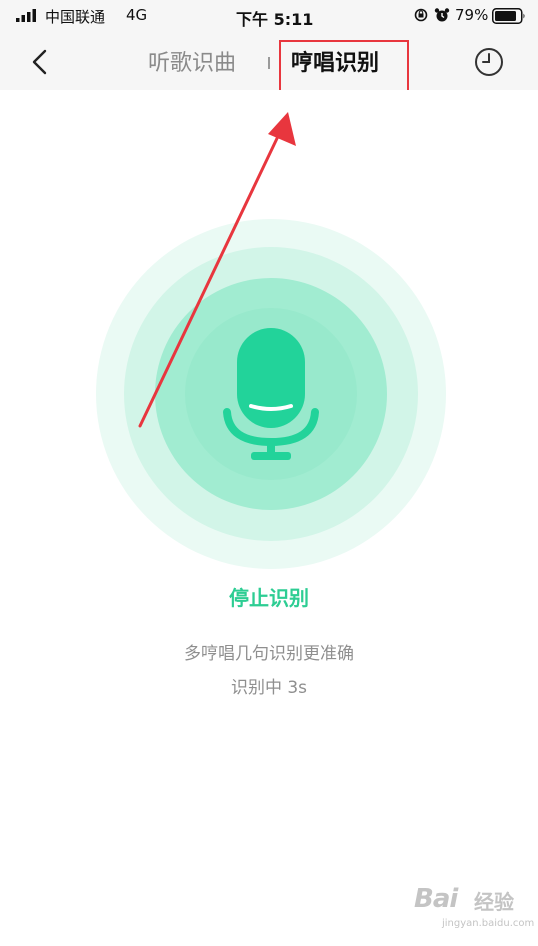 This screenshot has width=538, height=946. Describe the element at coordinates (344, 68) in the screenshot. I see `annotation-highlight-box` at that location.